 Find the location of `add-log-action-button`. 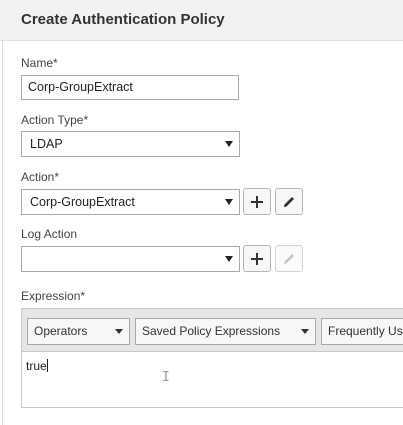

add-log-action-button is located at coordinates (257, 258).